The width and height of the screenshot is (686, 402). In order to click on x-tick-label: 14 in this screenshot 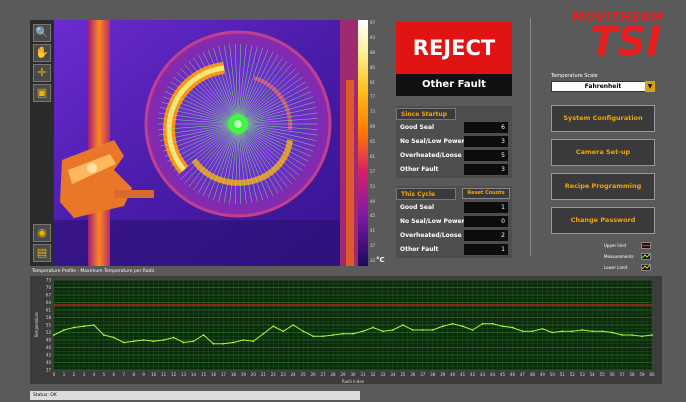, I will do `click(194, 374)`.